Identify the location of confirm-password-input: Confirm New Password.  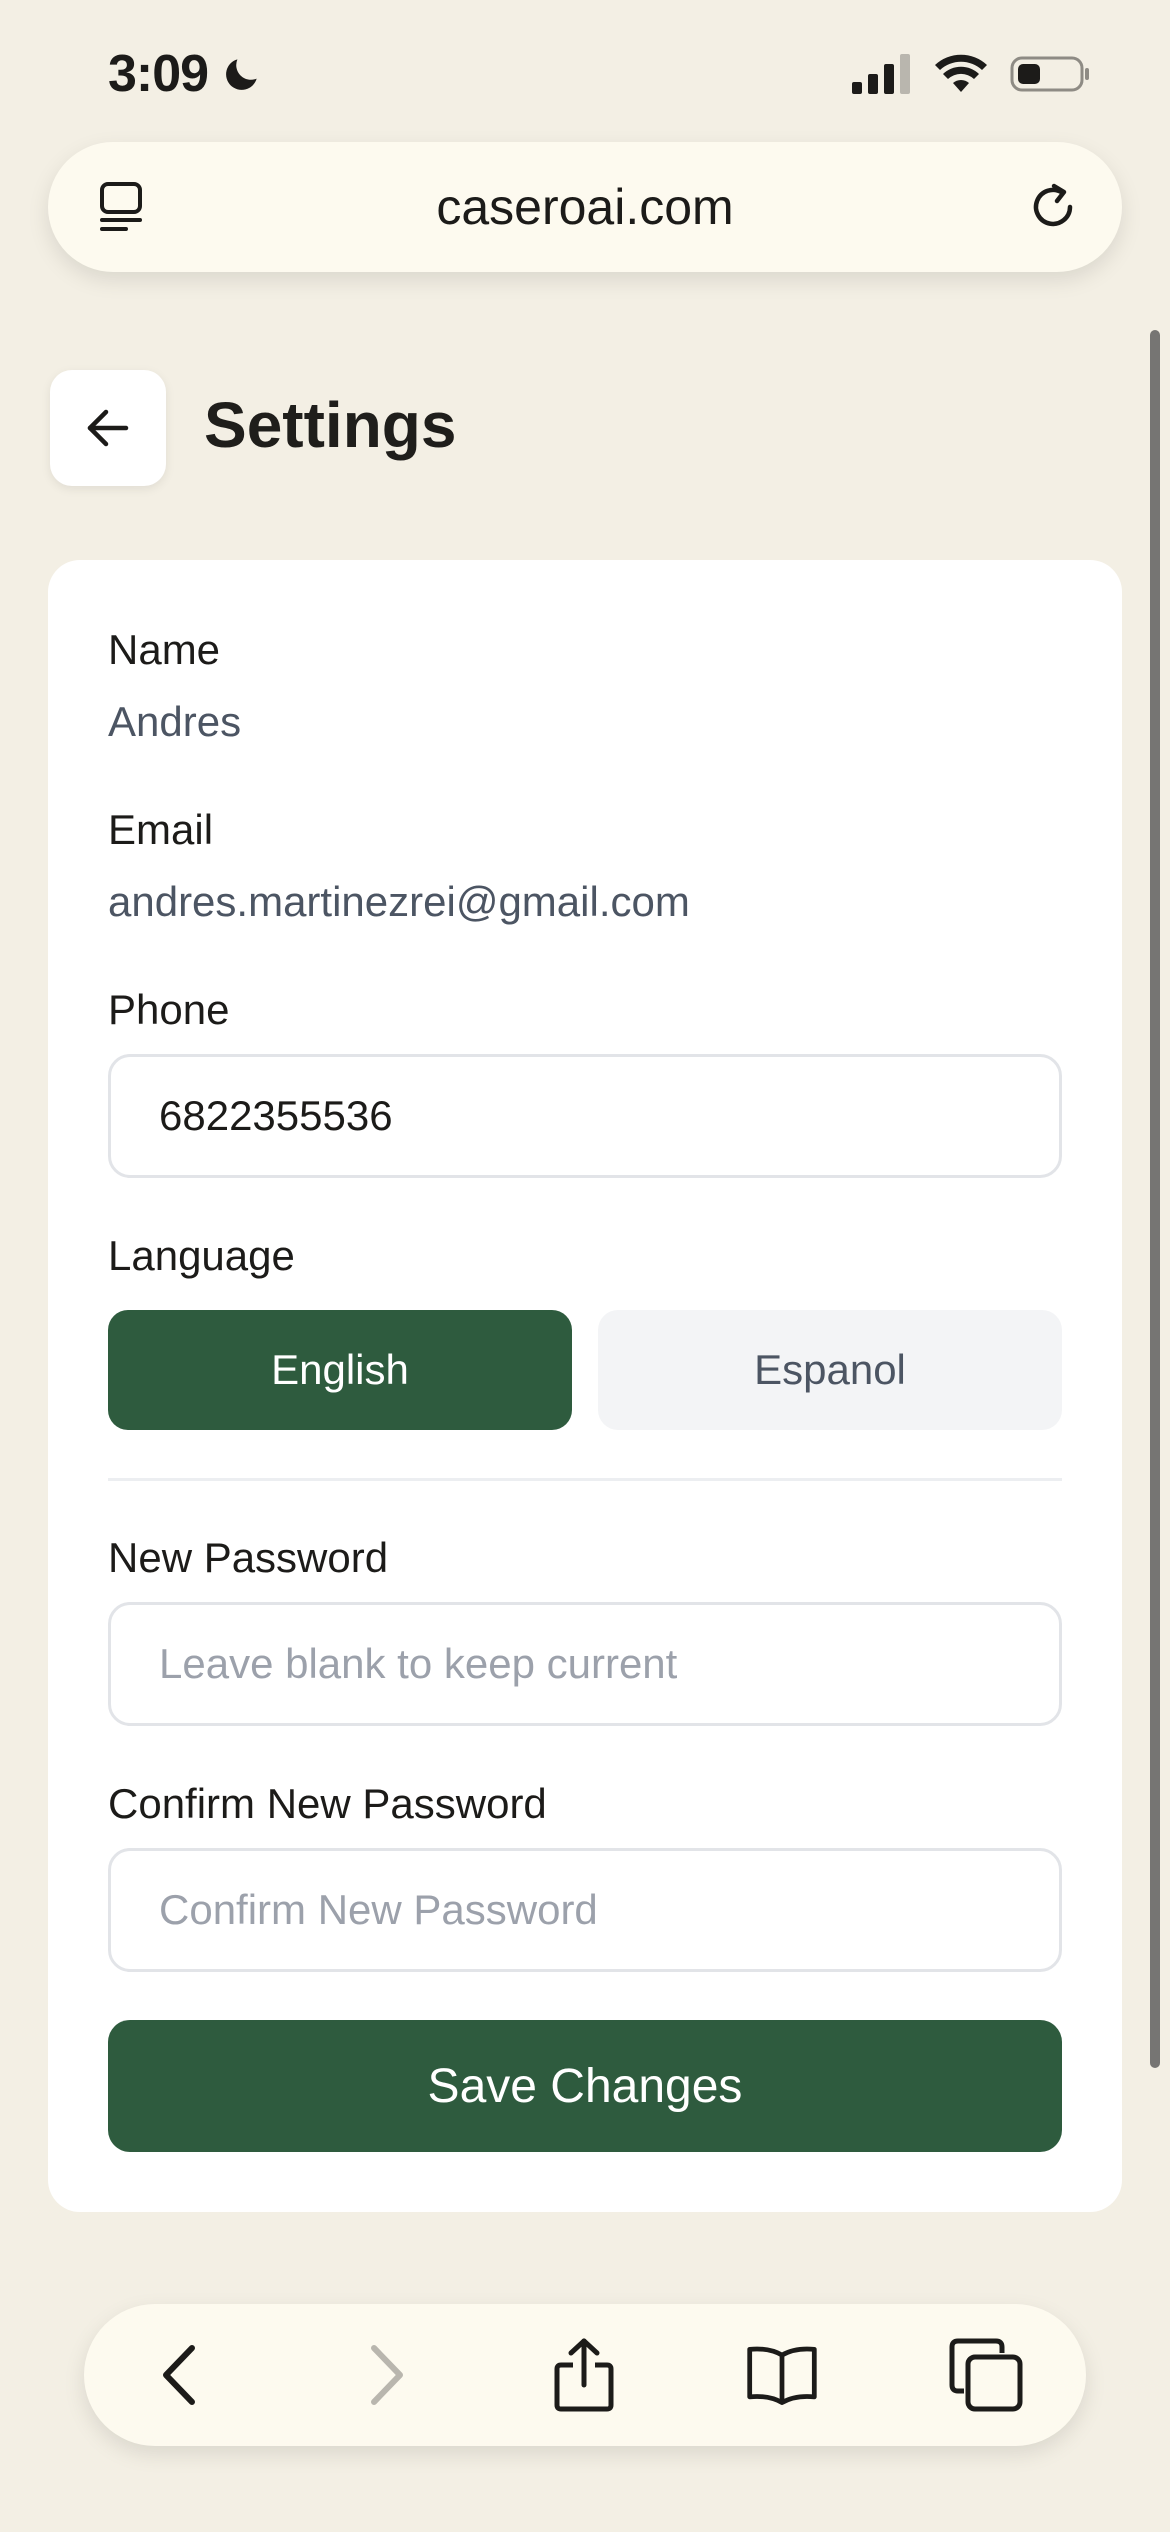
(585, 1910).